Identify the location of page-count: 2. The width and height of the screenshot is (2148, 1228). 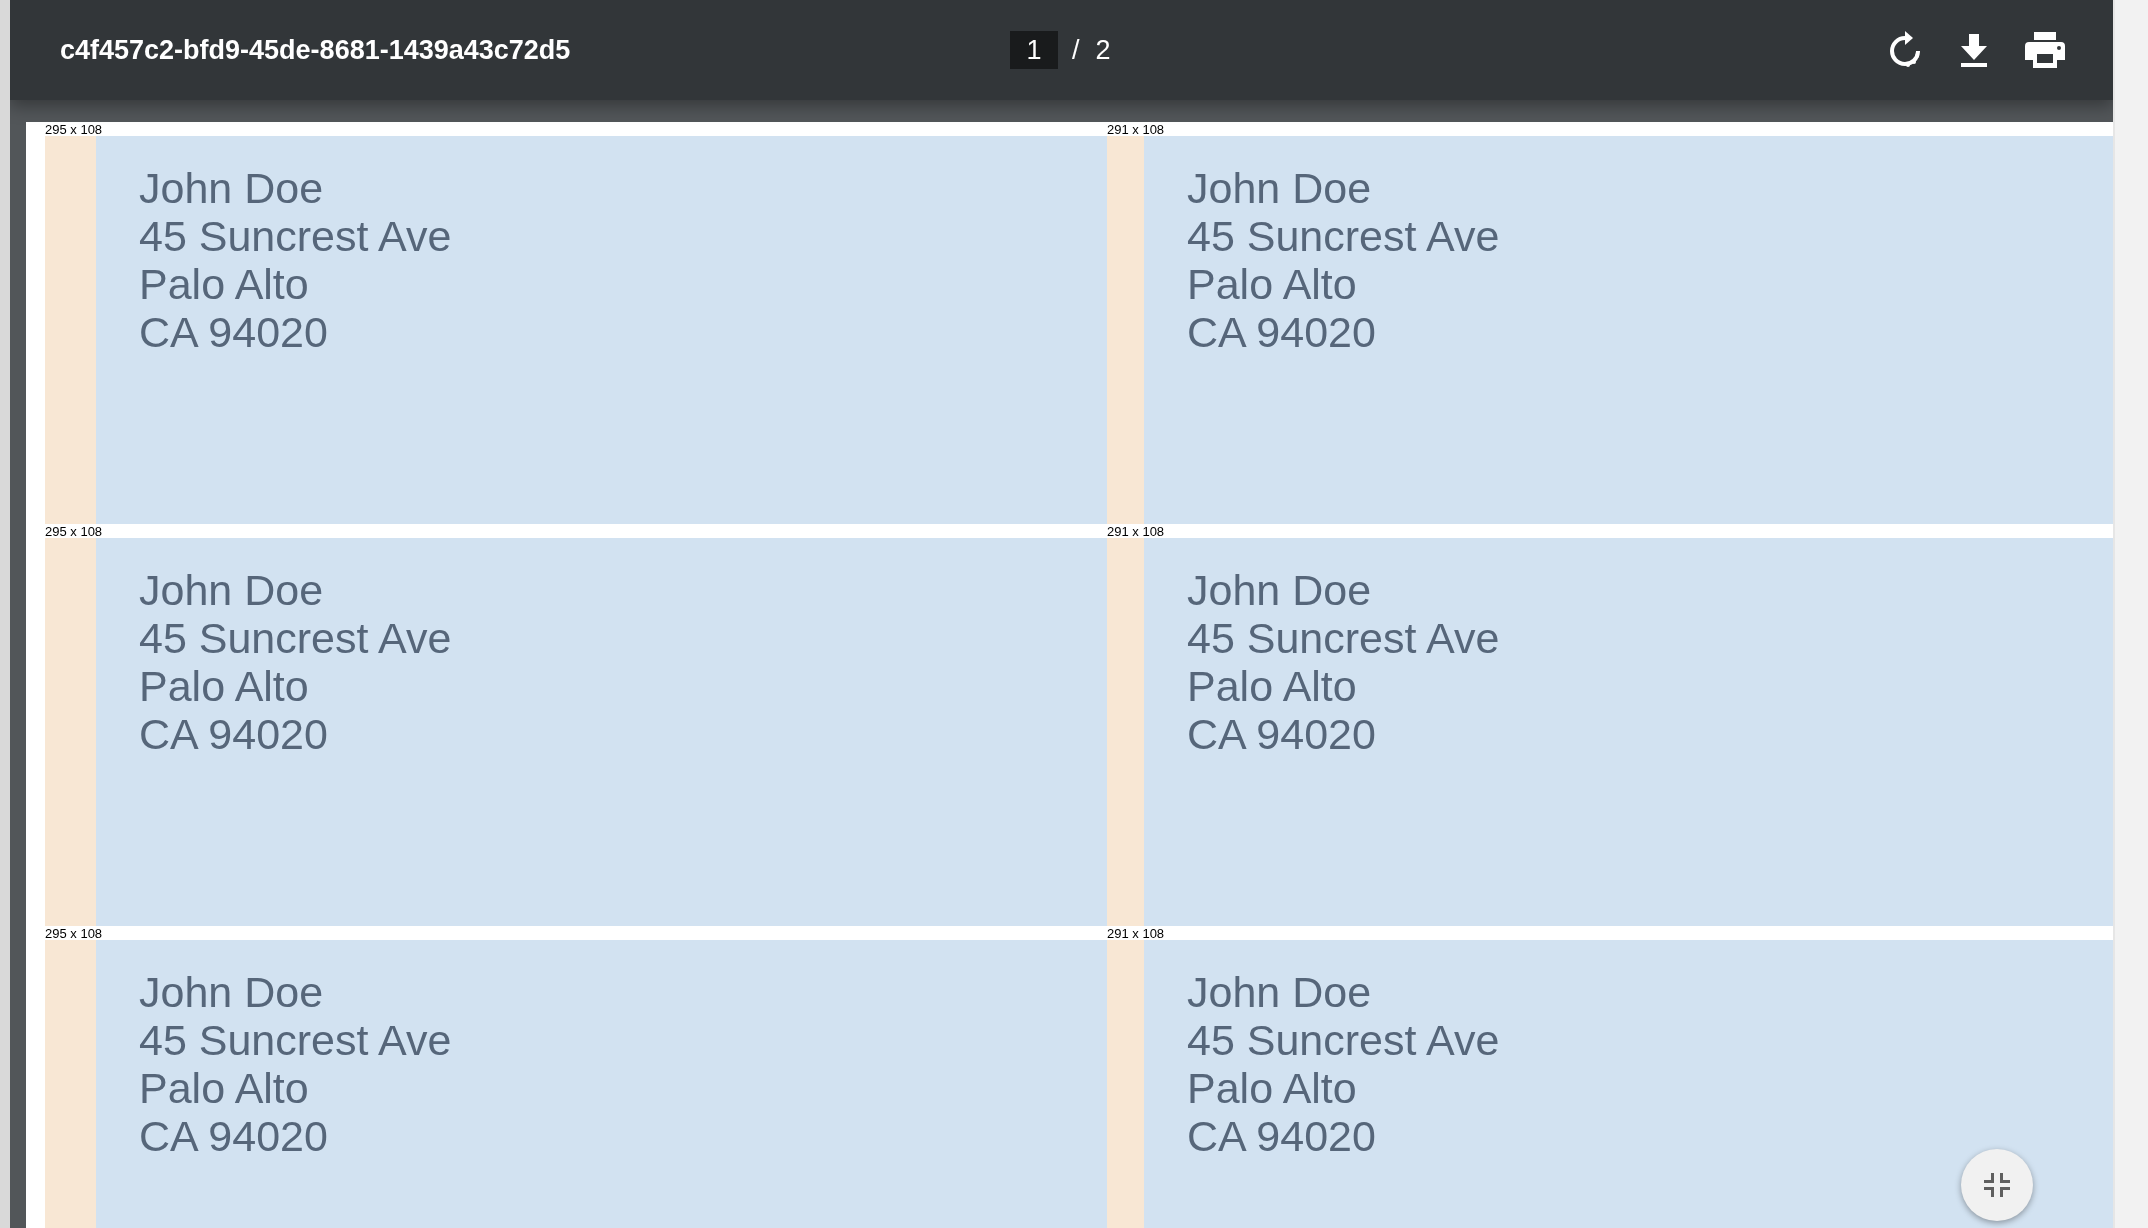
(1103, 50).